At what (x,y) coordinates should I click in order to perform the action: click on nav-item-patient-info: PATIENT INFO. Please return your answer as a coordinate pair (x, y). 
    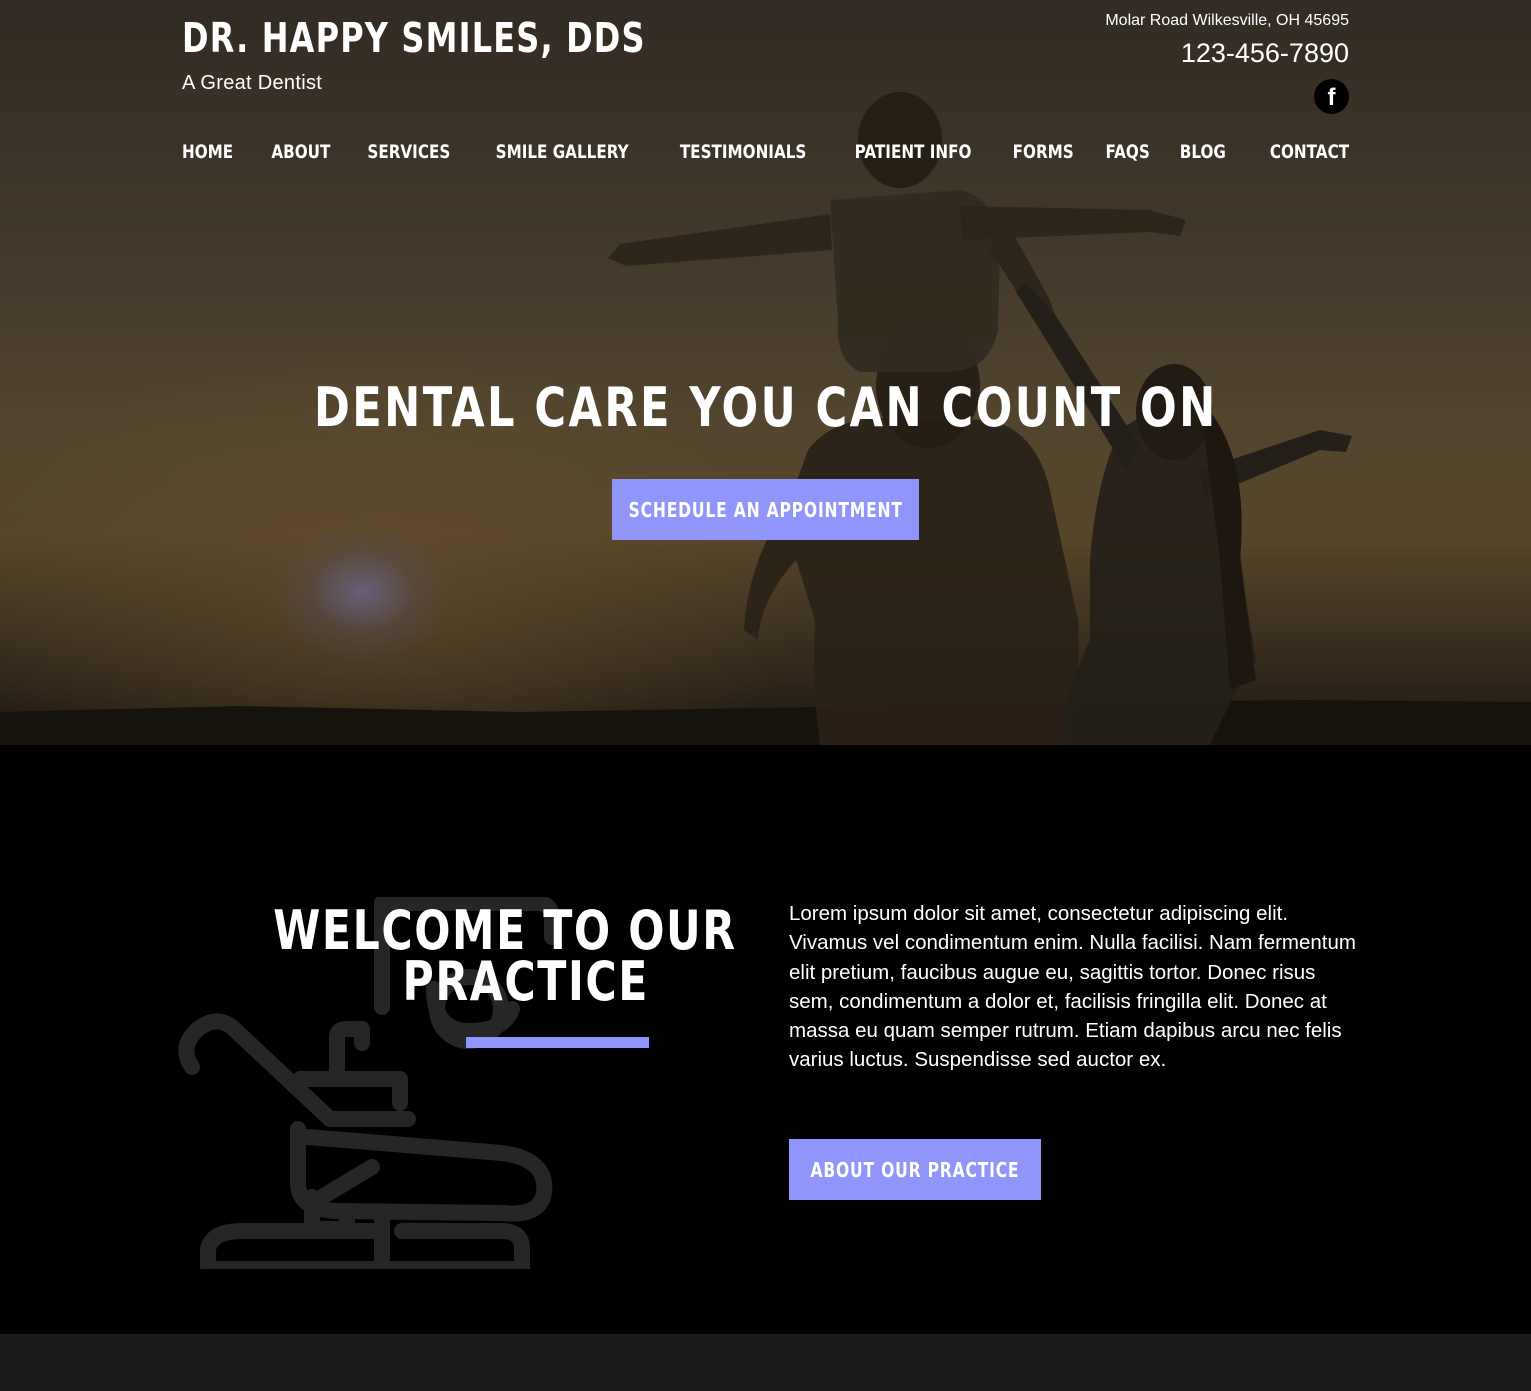
    Looking at the image, I should click on (913, 152).